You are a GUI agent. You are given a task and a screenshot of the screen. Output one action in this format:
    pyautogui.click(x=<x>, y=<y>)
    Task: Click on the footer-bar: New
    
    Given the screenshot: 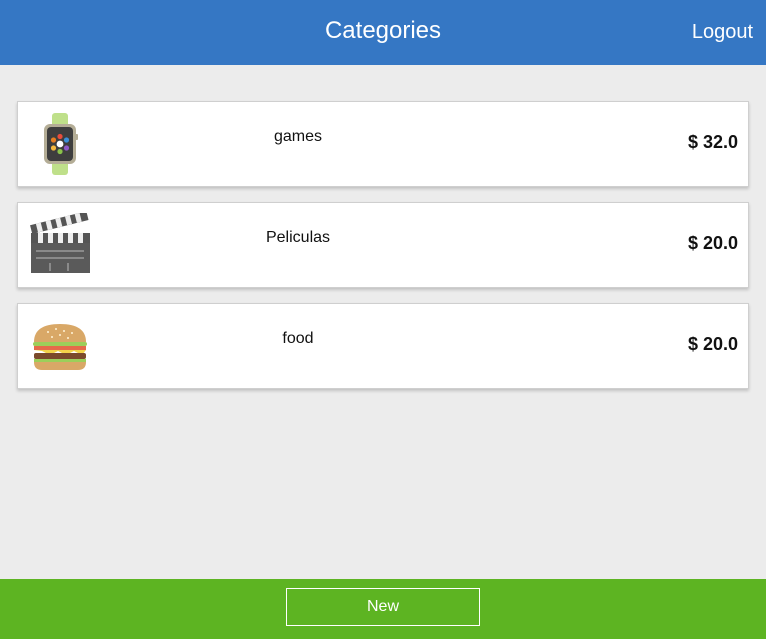 What is the action you would take?
    pyautogui.click(x=383, y=609)
    